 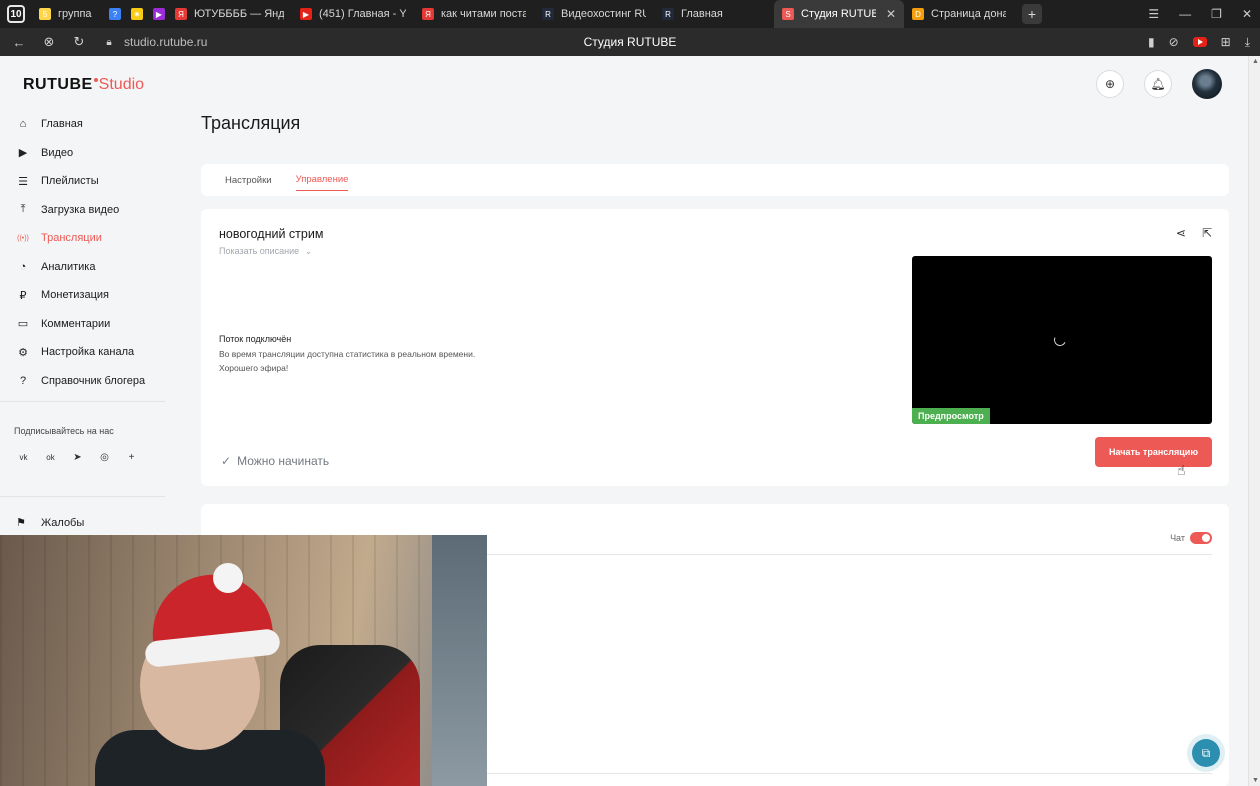 I want to click on sidebar-item-label: Справочник блогера, so click(x=93, y=380).